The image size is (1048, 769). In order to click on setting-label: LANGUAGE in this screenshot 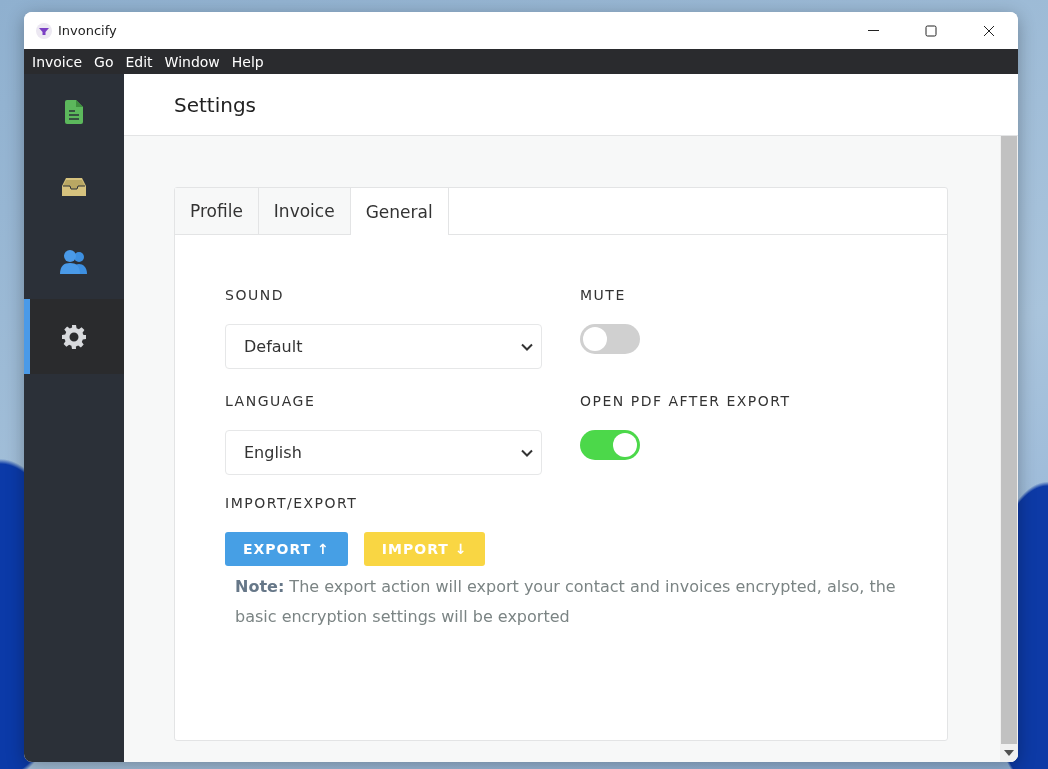, I will do `click(271, 401)`.